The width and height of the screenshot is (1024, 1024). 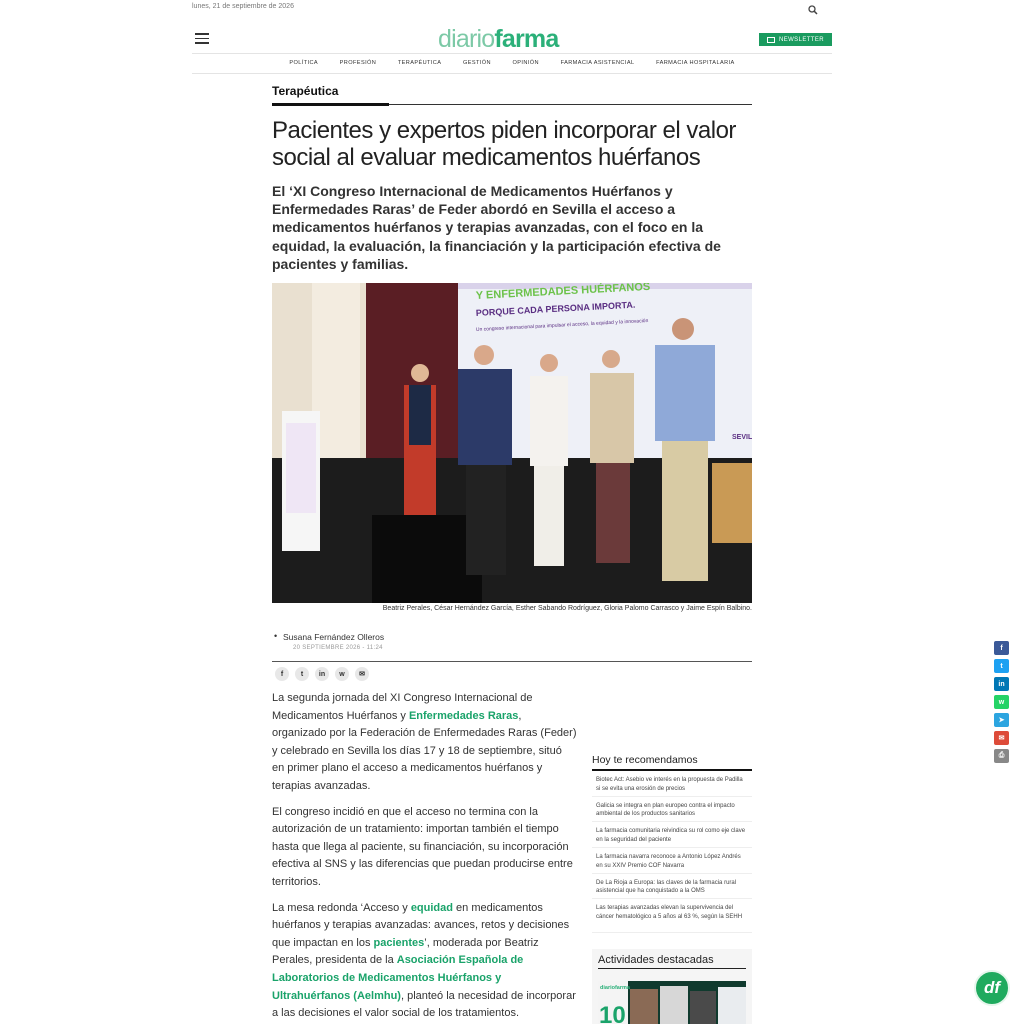 I want to click on nav-item-farmacia-hospitalaria: FARMACIA HOSPITALARIA, so click(x=695, y=64).